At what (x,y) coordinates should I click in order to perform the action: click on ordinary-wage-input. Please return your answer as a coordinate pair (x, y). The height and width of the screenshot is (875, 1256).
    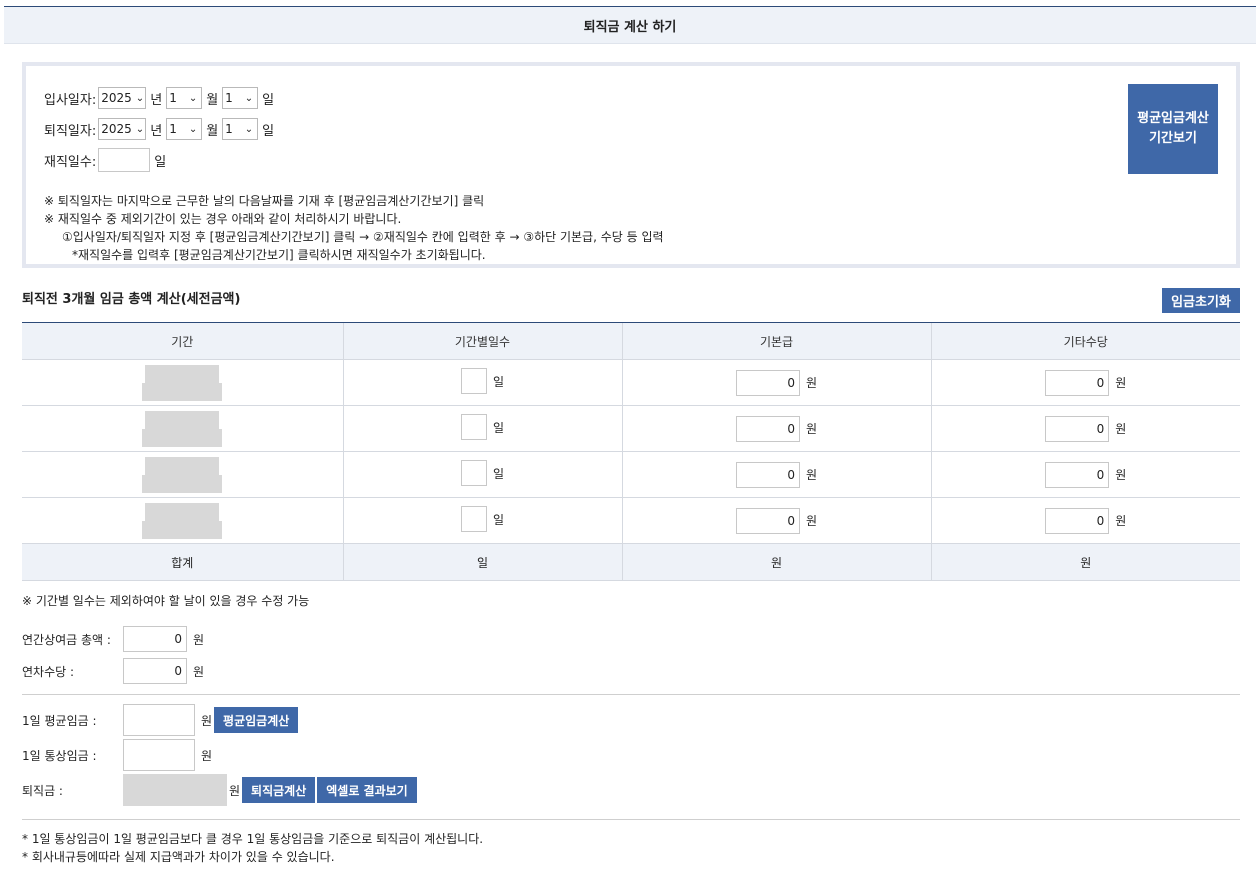
    Looking at the image, I should click on (159, 755).